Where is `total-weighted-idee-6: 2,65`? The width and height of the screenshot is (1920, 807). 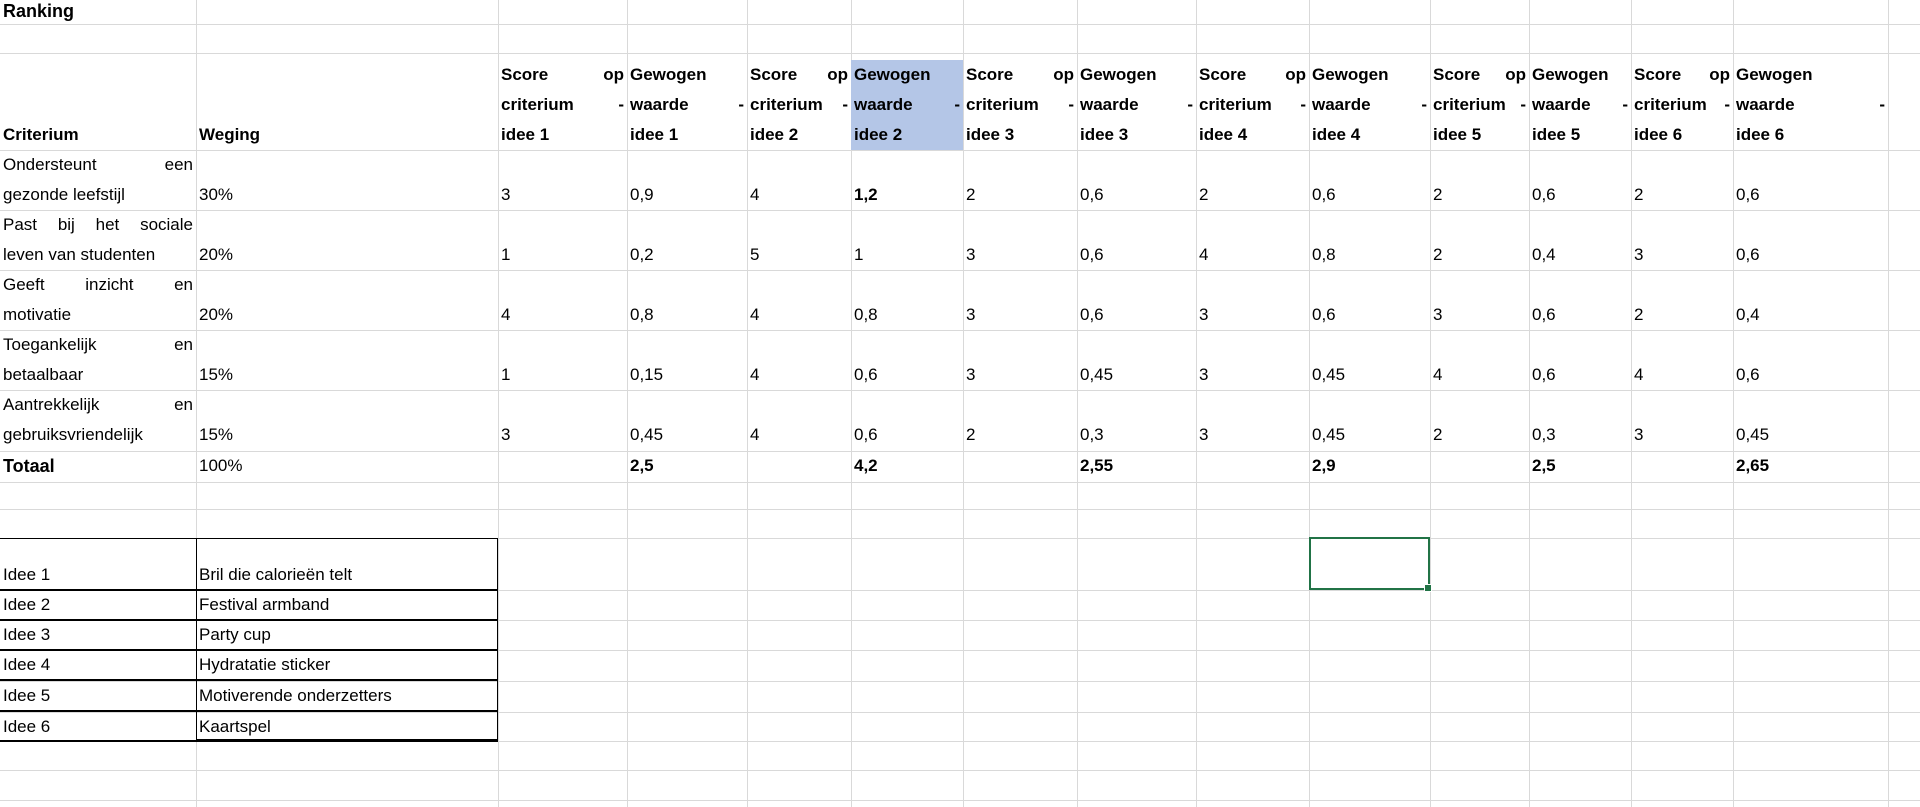
total-weighted-idee-6: 2,65 is located at coordinates (1810, 466).